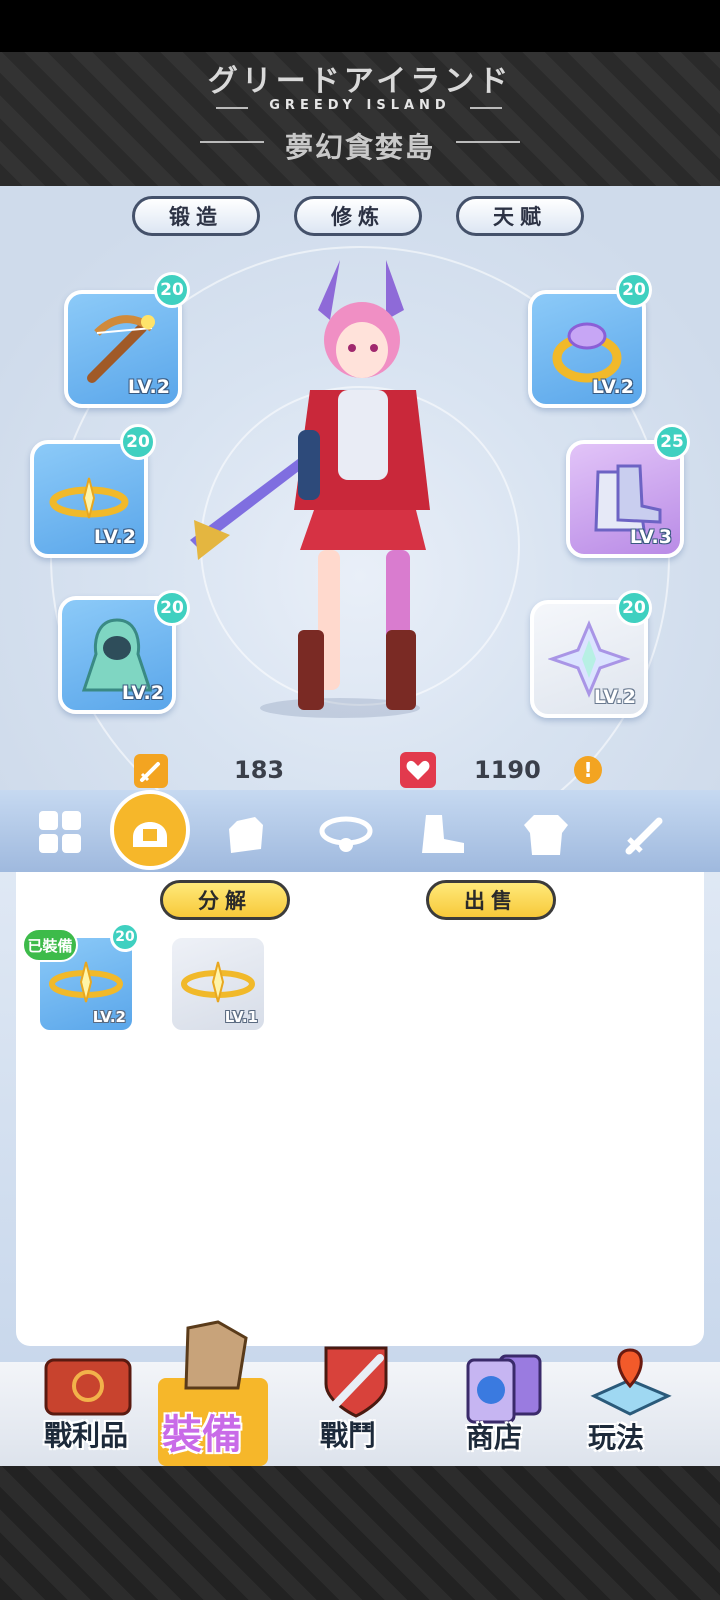  What do you see at coordinates (631, 1382) in the screenshot?
I see `map-pin-icon` at bounding box center [631, 1382].